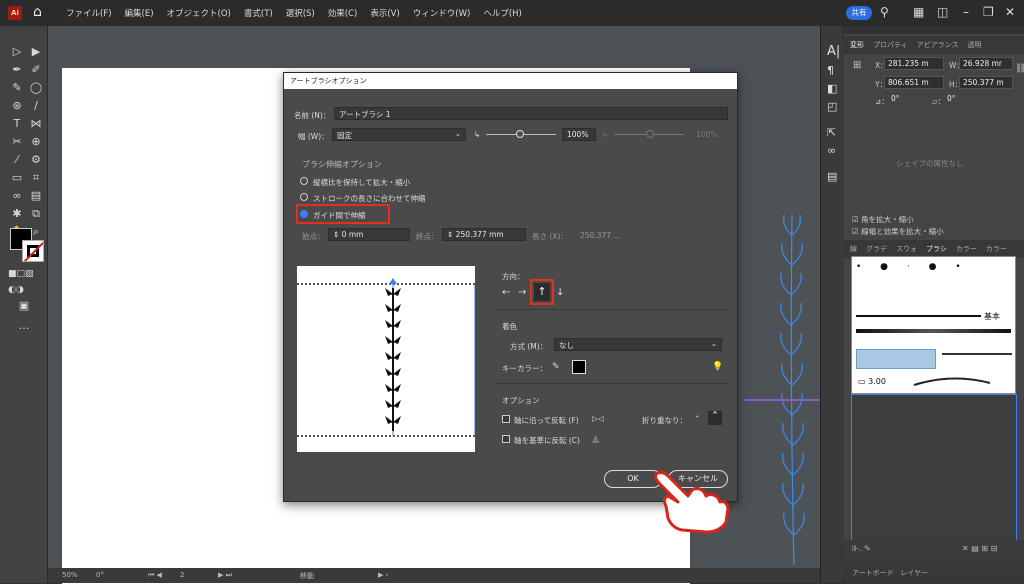  I want to click on w-field: 26.928 mr, so click(986, 63).